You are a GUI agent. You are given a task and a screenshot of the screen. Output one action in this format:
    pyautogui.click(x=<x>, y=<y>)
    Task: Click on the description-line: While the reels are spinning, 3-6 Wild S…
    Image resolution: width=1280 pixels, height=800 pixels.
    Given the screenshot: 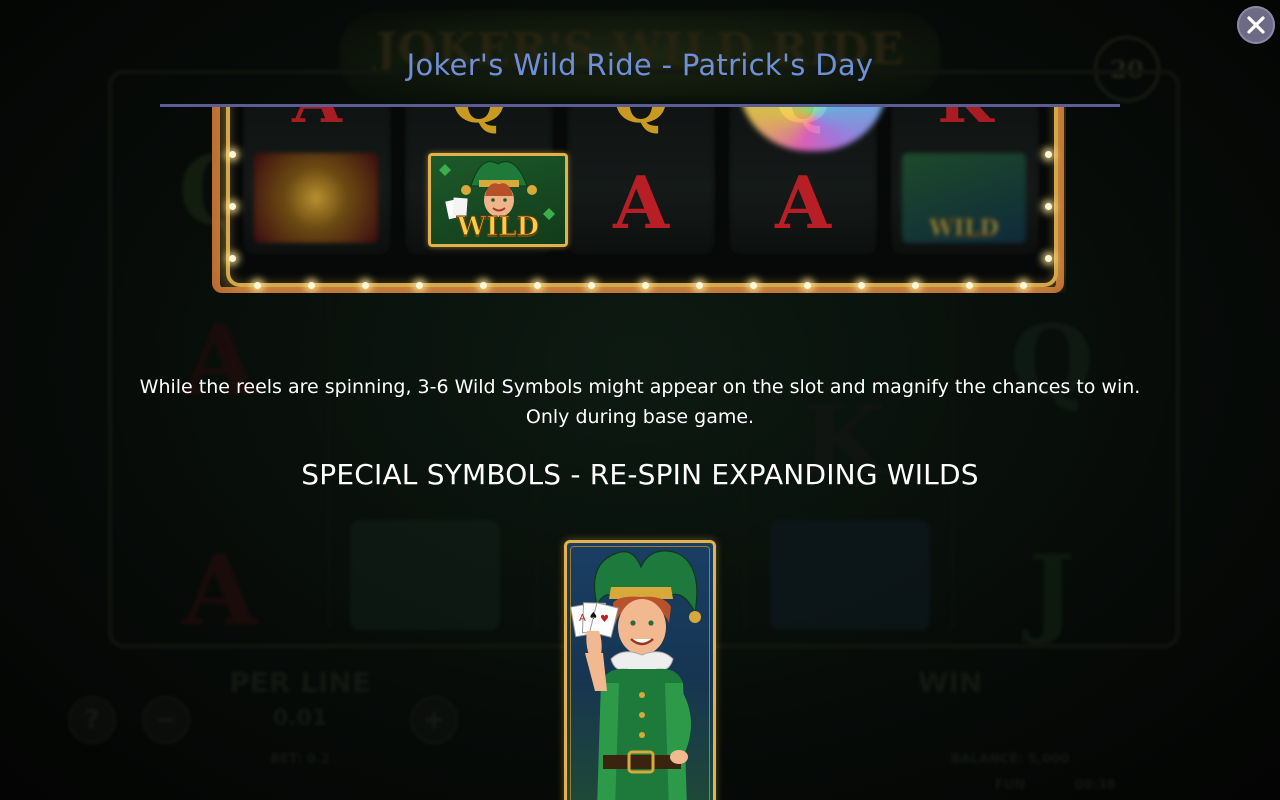 What is the action you would take?
    pyautogui.click(x=640, y=387)
    